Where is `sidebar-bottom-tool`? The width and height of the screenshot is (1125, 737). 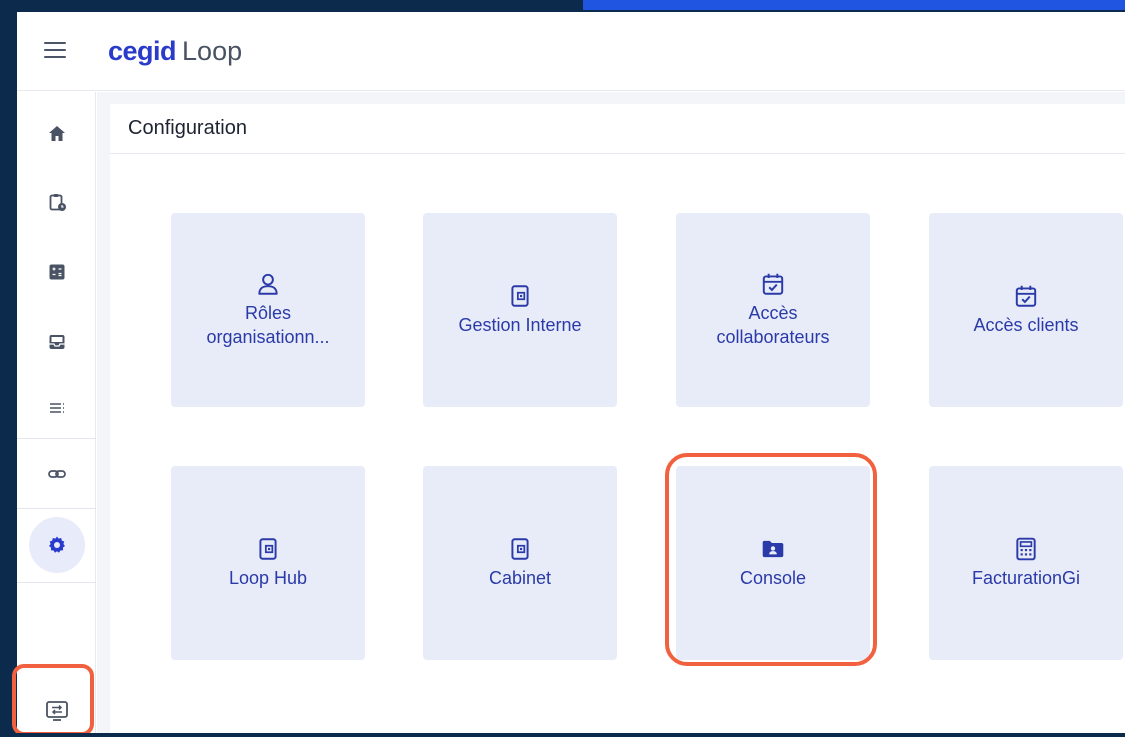 sidebar-bottom-tool is located at coordinates (56, 710).